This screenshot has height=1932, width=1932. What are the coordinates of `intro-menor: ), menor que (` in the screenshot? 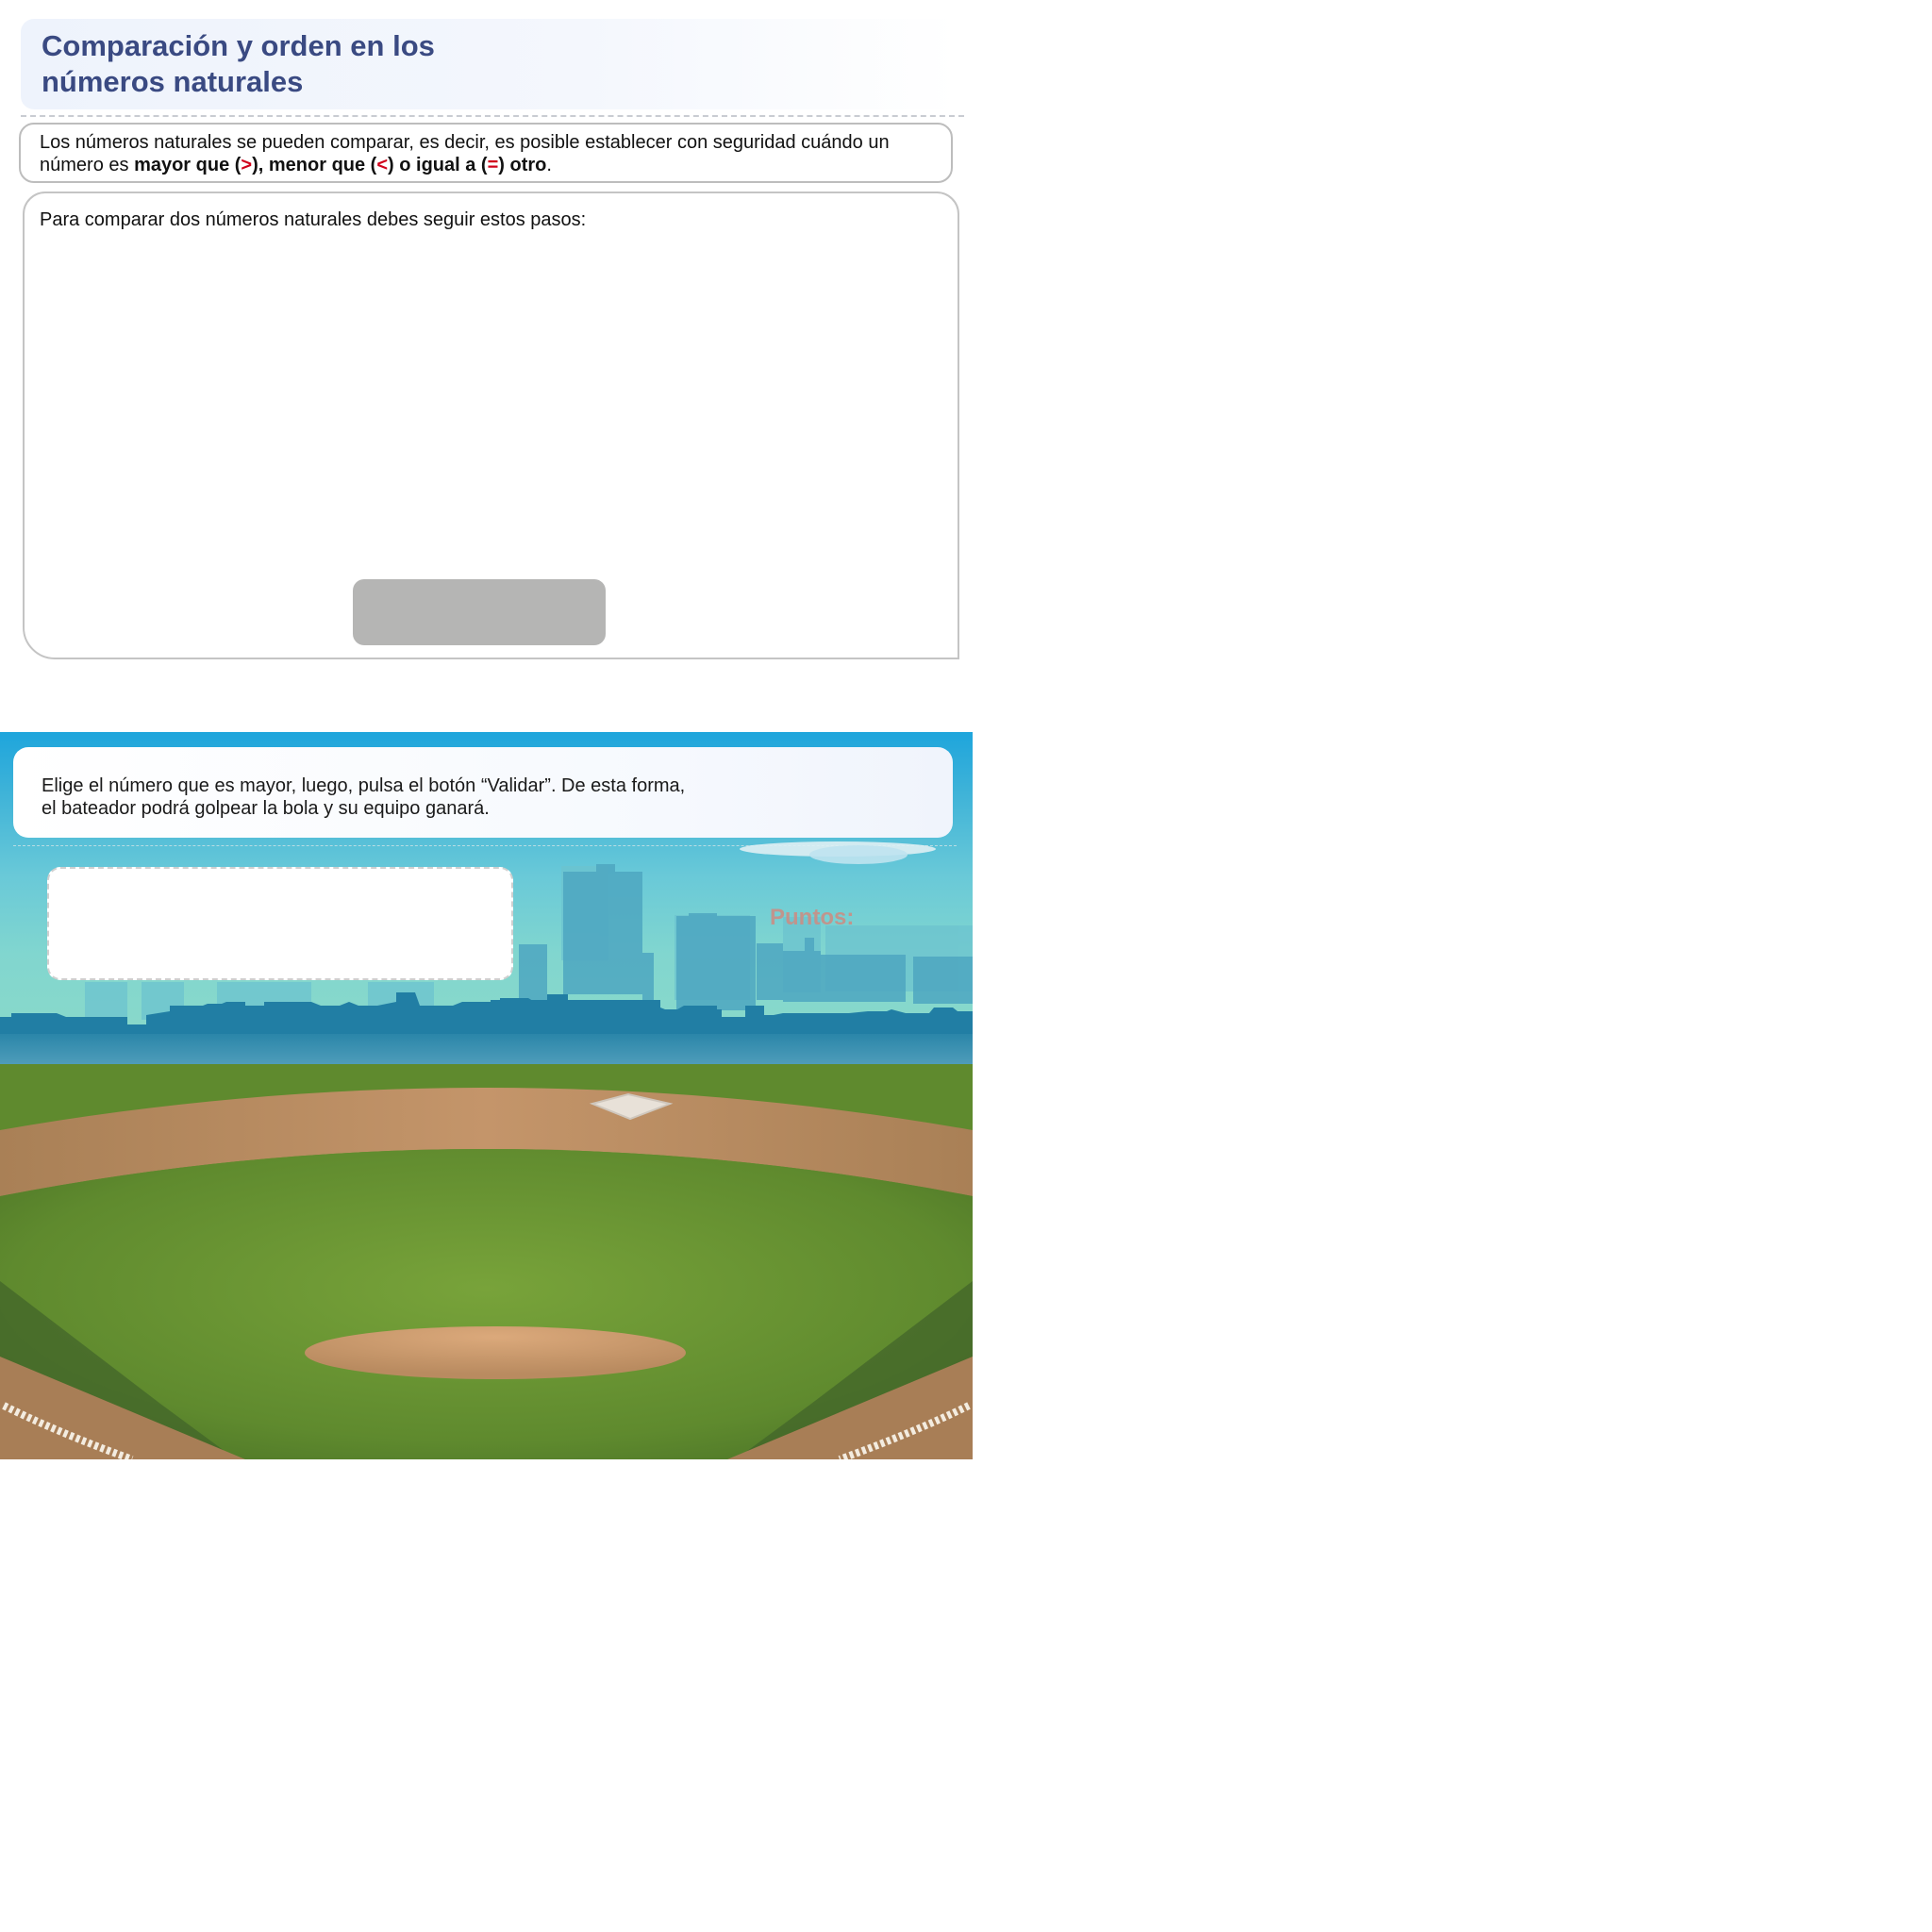 It's located at (315, 165).